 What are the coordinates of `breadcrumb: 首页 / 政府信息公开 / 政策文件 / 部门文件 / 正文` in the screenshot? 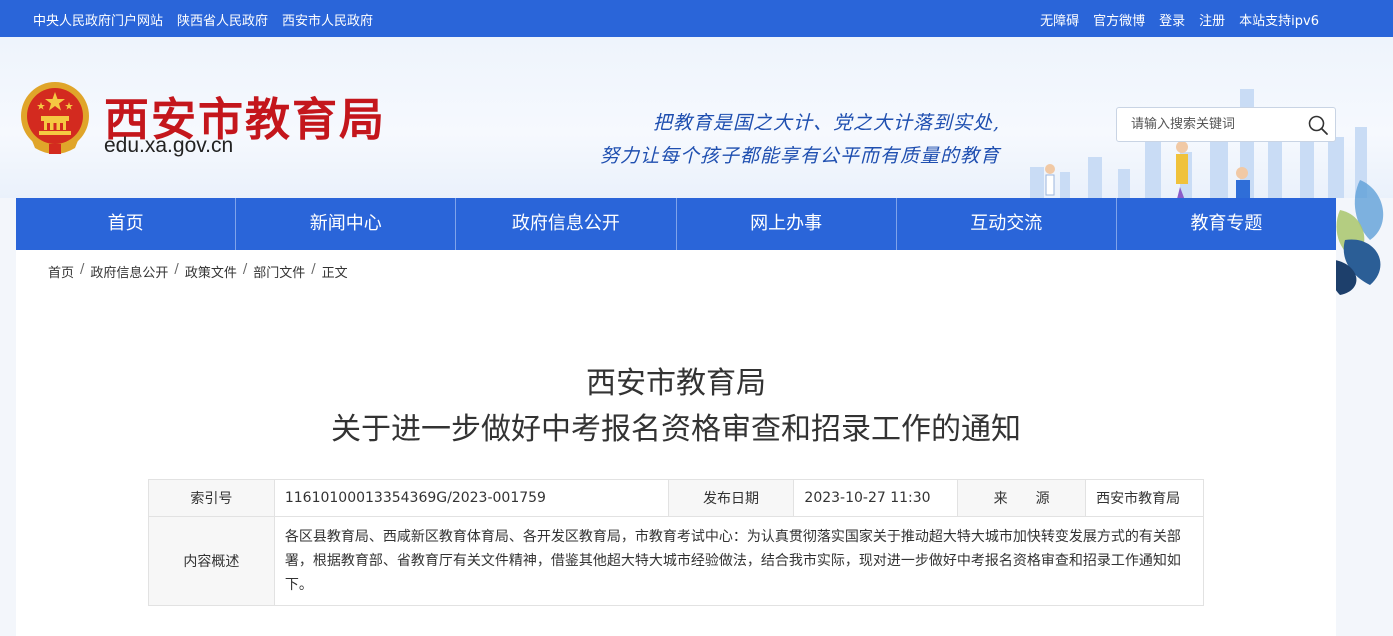 It's located at (198, 271).